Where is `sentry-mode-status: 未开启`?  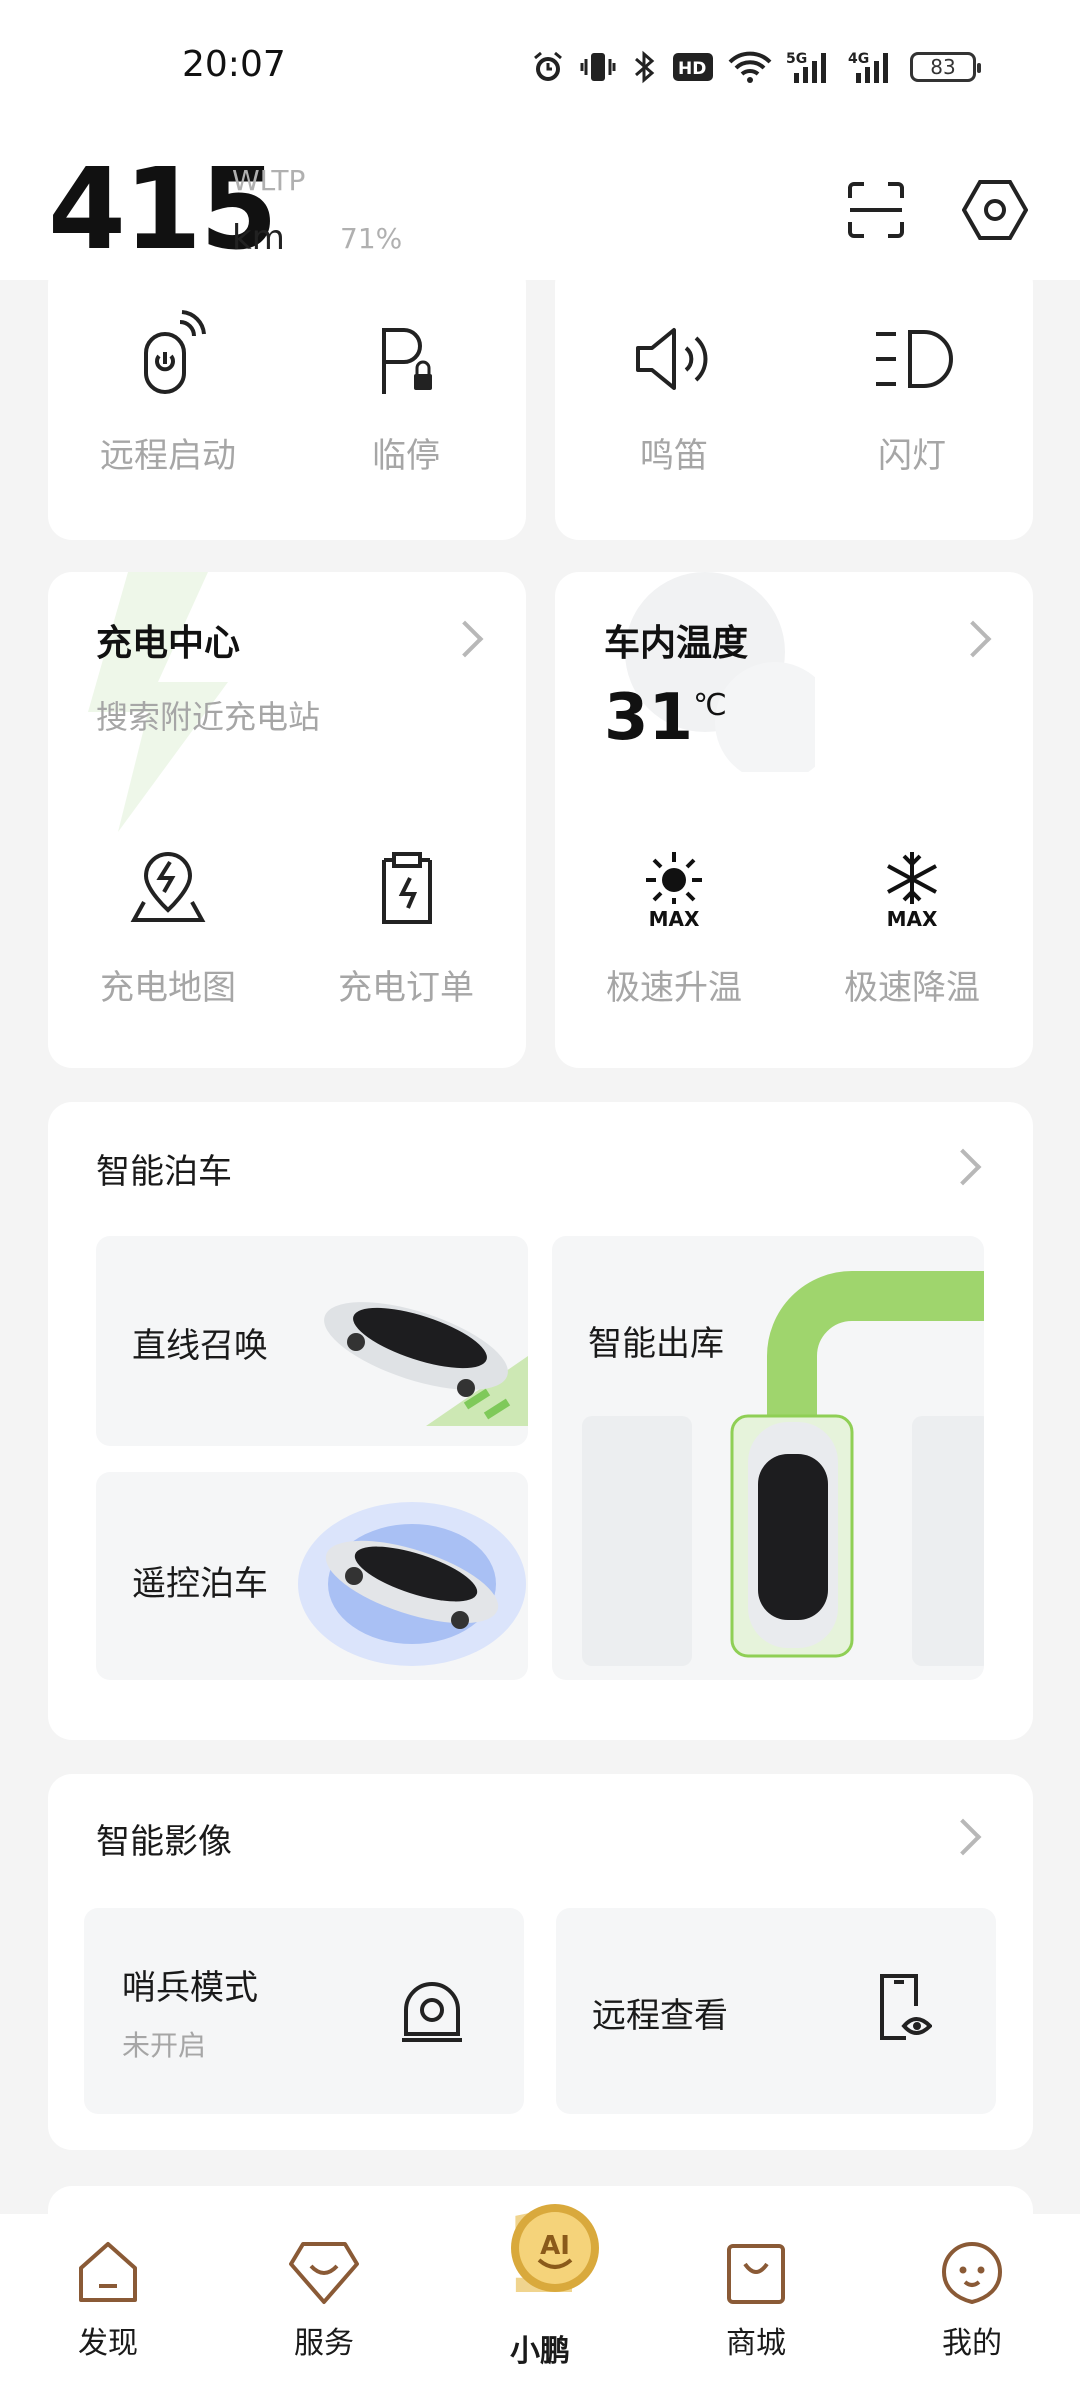 sentry-mode-status: 未开启 is located at coordinates (164, 2045).